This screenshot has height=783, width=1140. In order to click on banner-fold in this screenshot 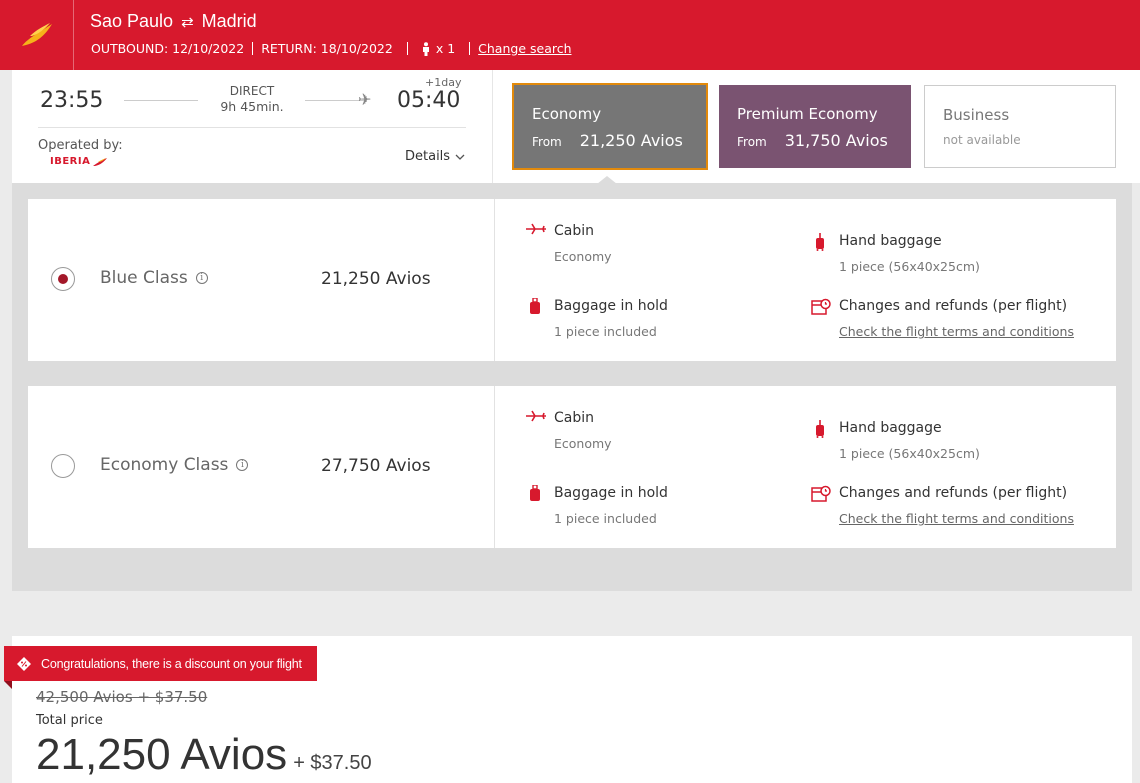, I will do `click(8, 685)`.